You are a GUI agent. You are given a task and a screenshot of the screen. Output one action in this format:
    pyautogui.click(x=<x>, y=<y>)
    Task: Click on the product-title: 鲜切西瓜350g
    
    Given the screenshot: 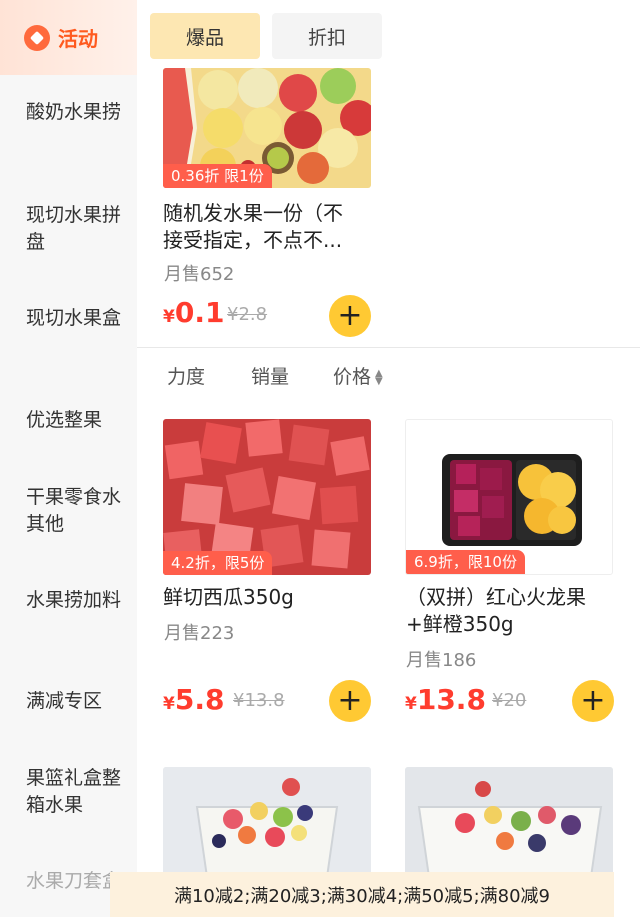 What is the action you would take?
    pyautogui.click(x=228, y=597)
    